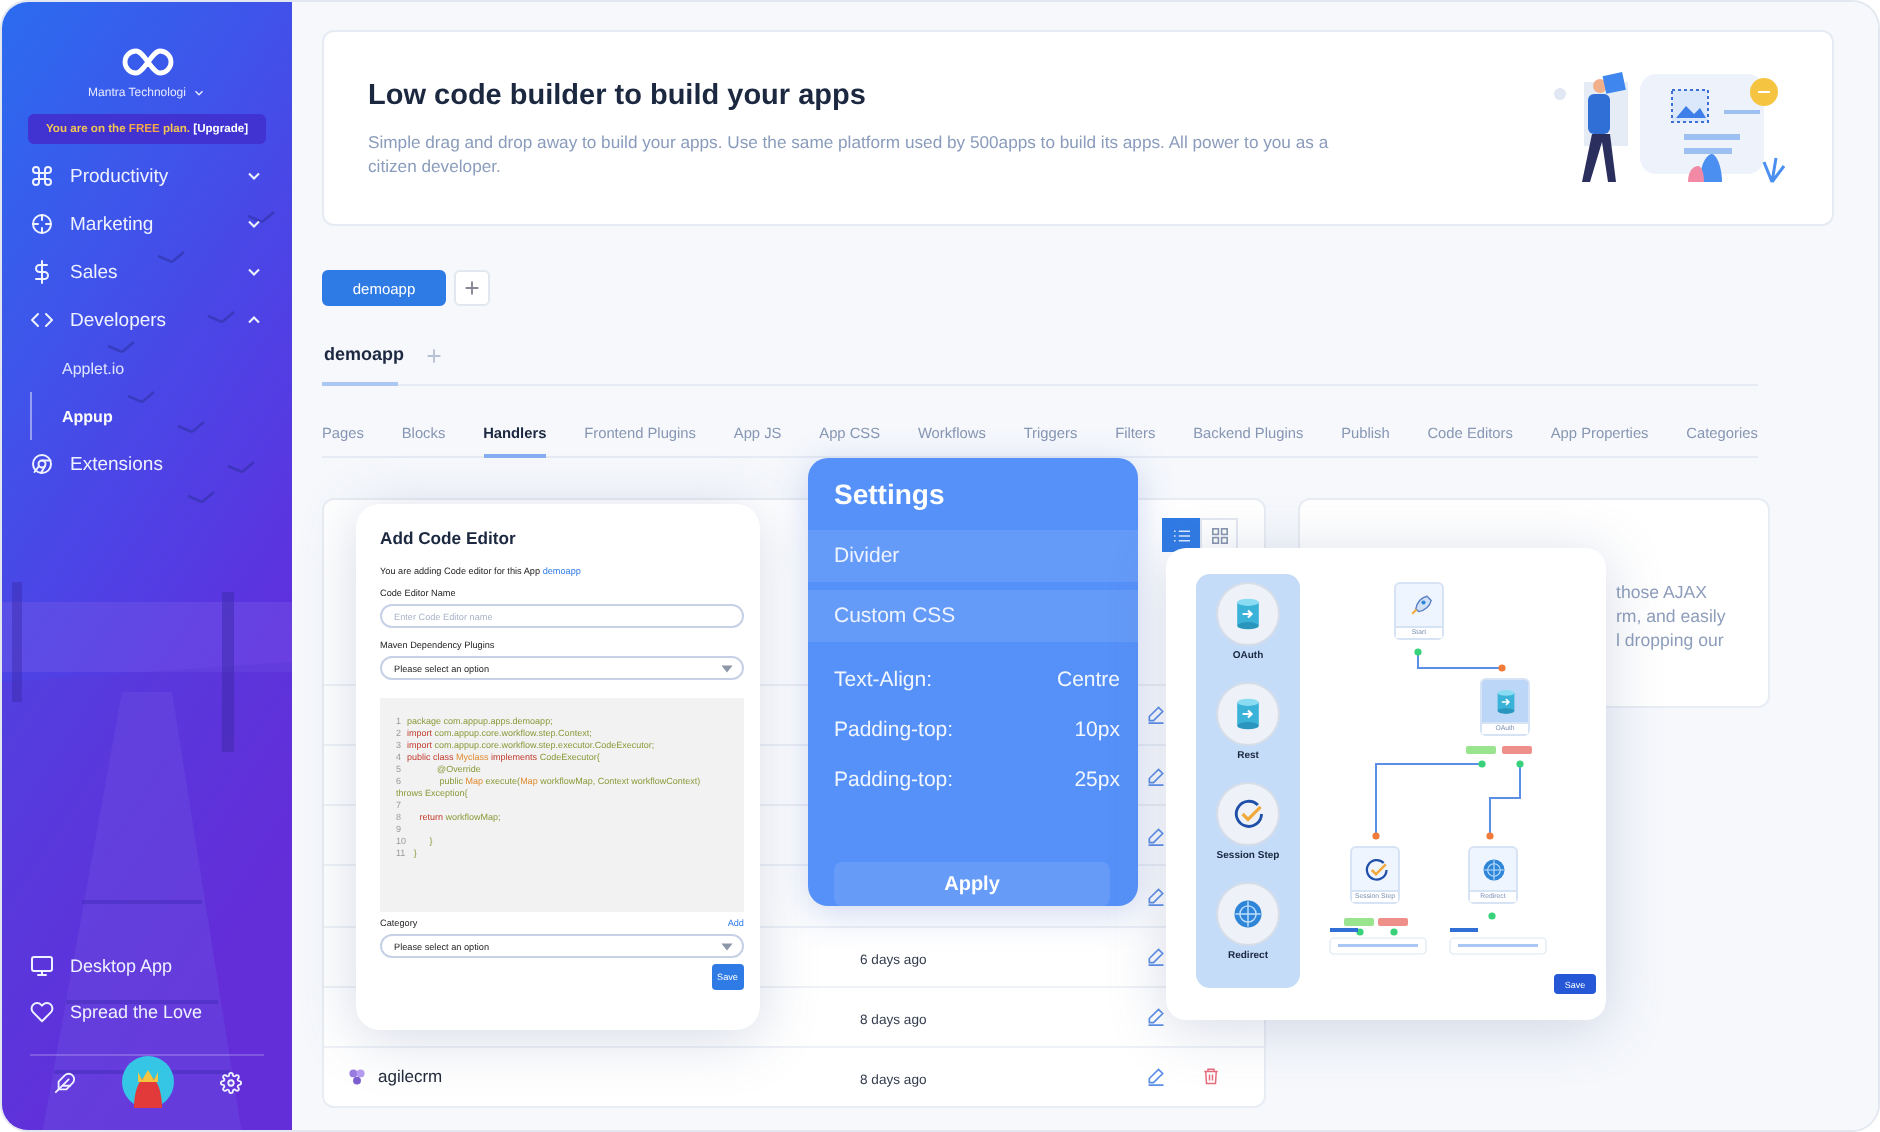  What do you see at coordinates (1219, 535) in the screenshot?
I see `grid-icon` at bounding box center [1219, 535].